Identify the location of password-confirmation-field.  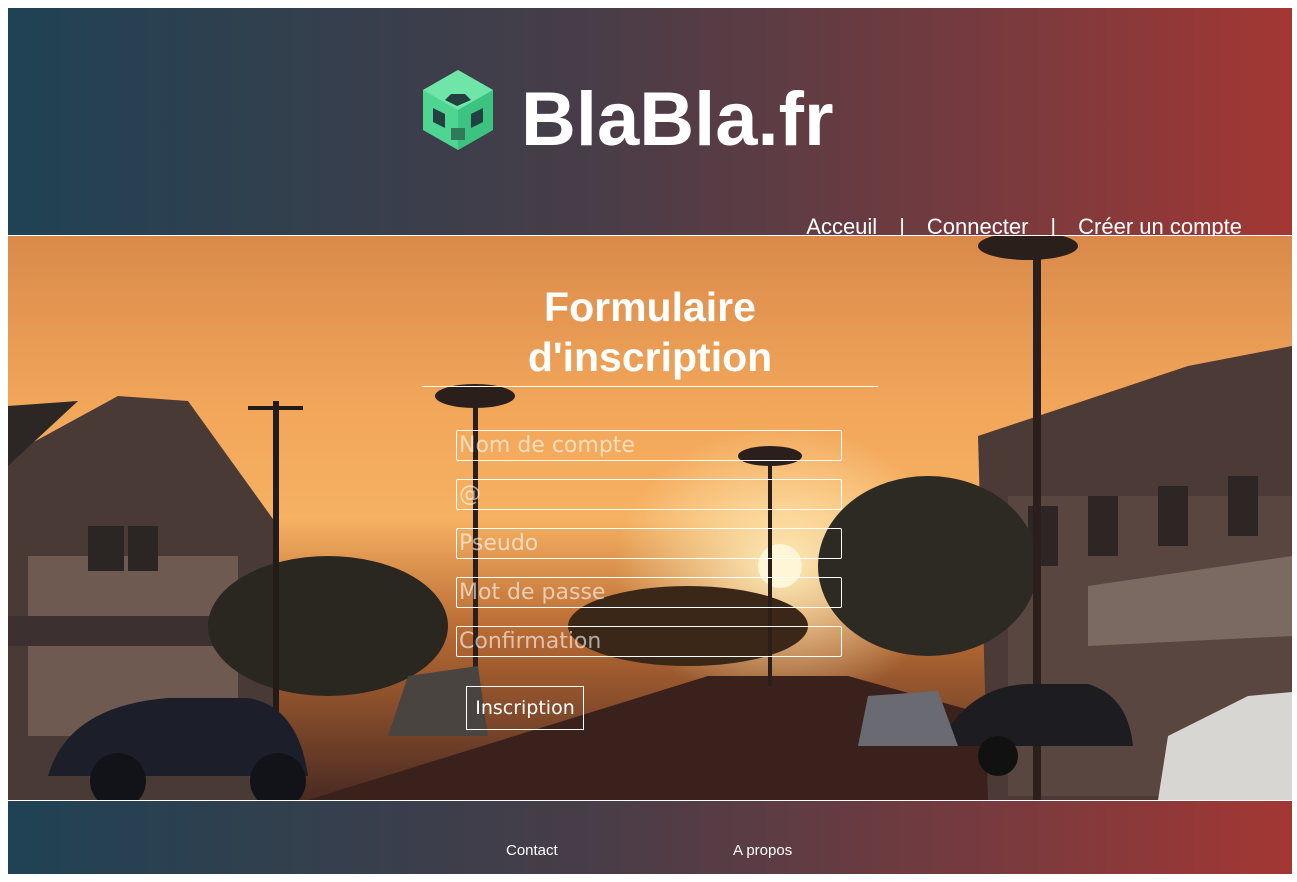
(649, 641).